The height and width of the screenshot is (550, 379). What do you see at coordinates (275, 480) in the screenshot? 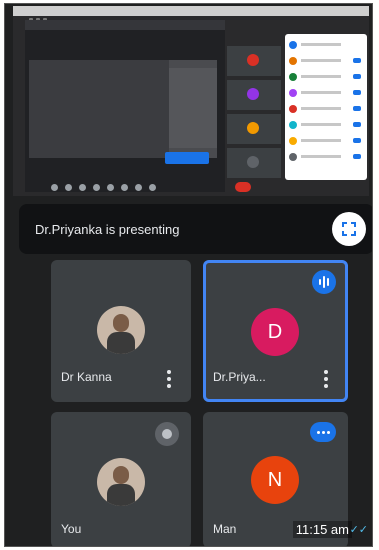
I see `avatar-letter: N` at bounding box center [275, 480].